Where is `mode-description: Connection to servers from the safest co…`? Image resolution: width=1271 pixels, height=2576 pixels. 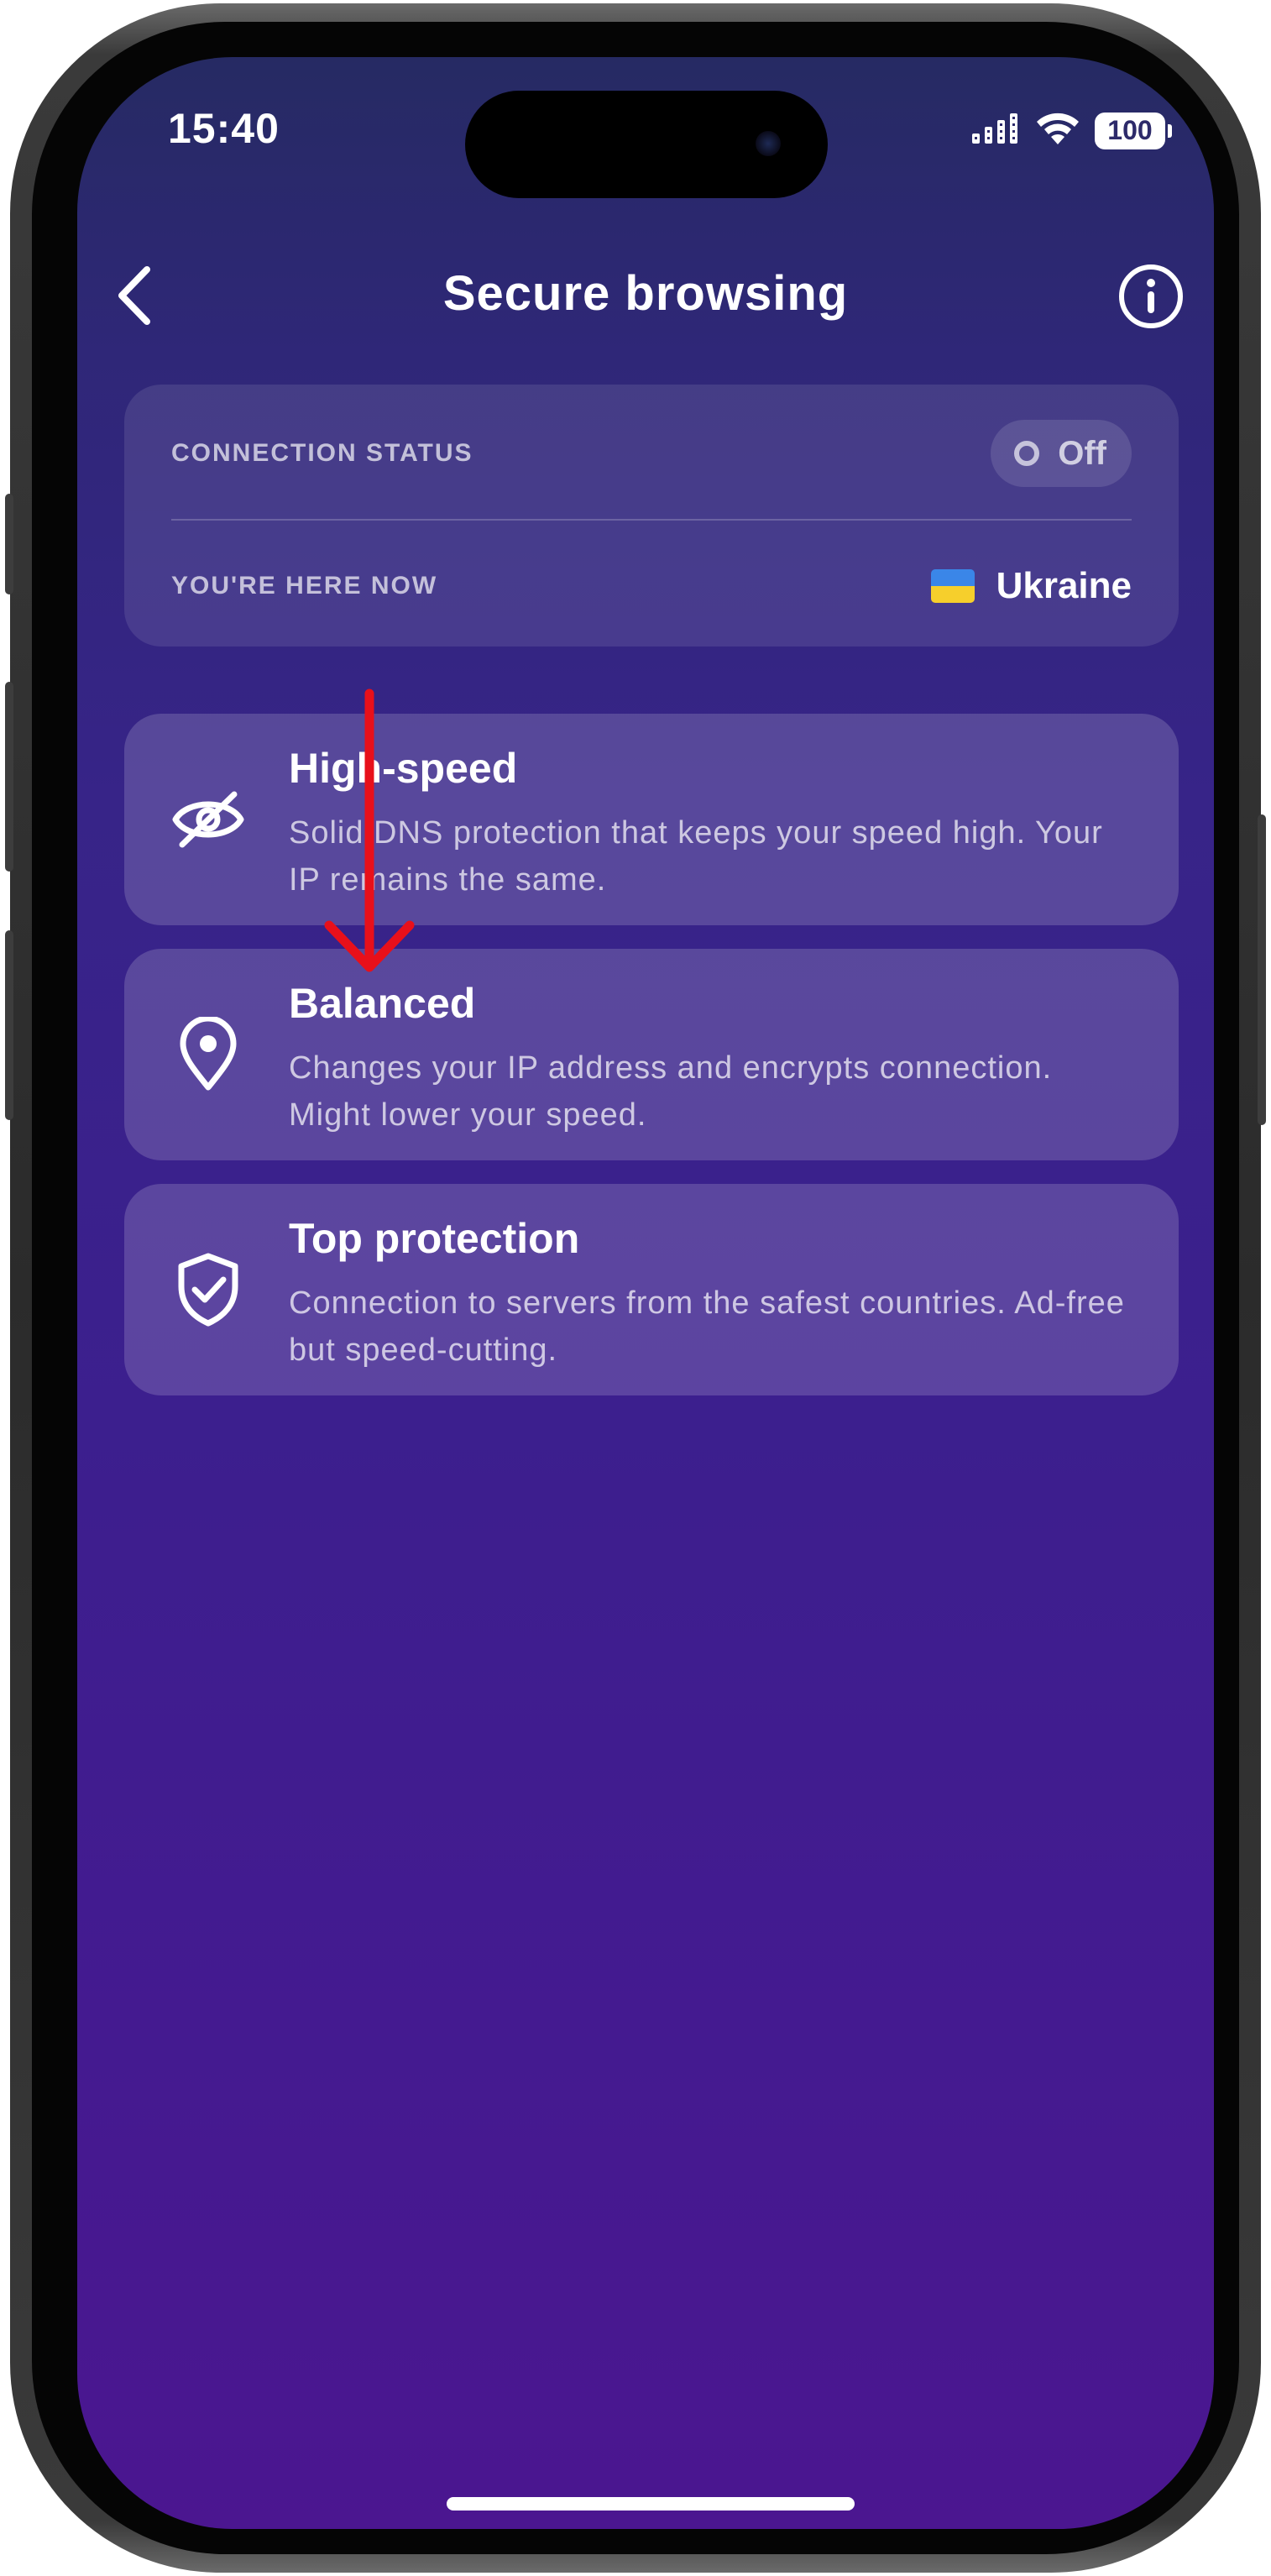 mode-description: Connection to servers from the safest co… is located at coordinates (707, 1326).